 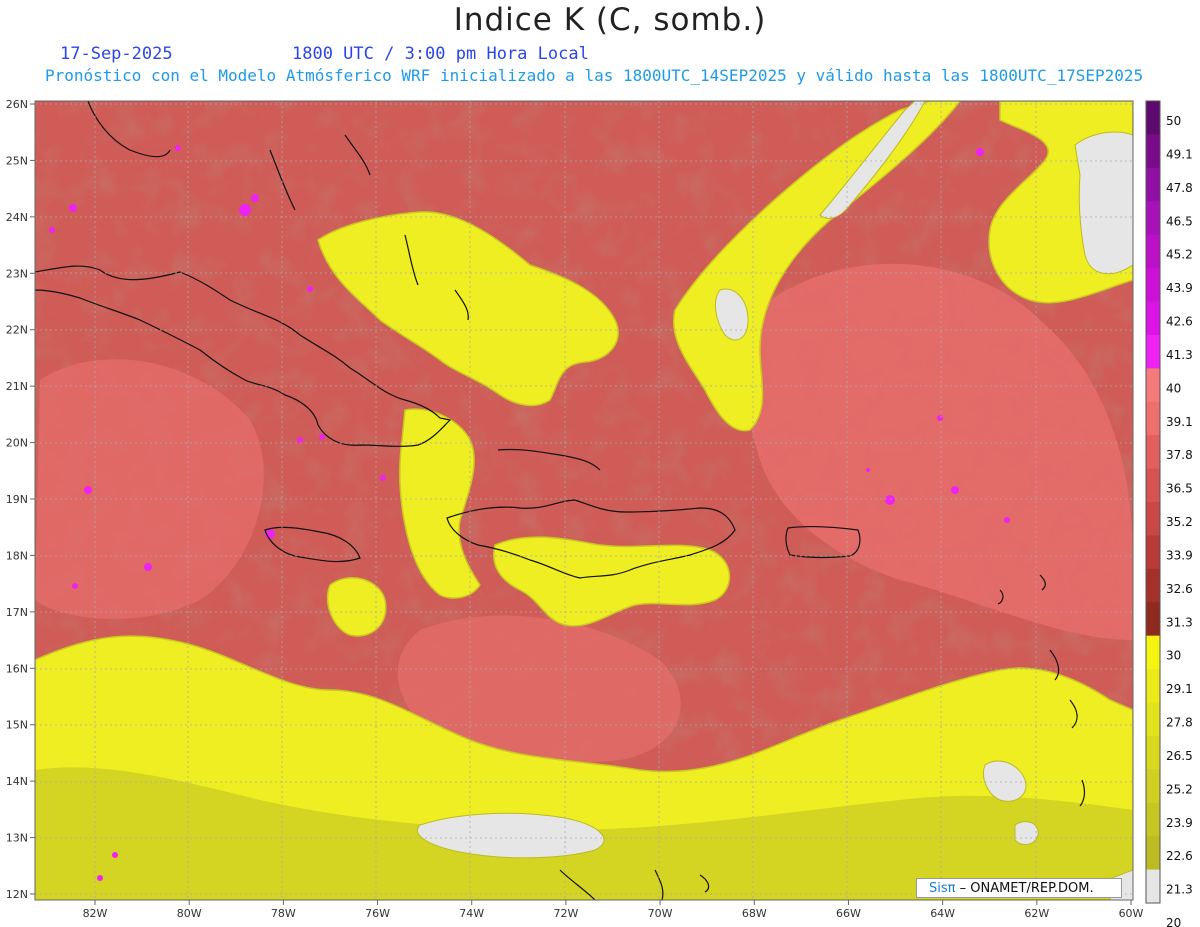 I want to click on credit-brand: Sisπ, so click(x=942, y=888).